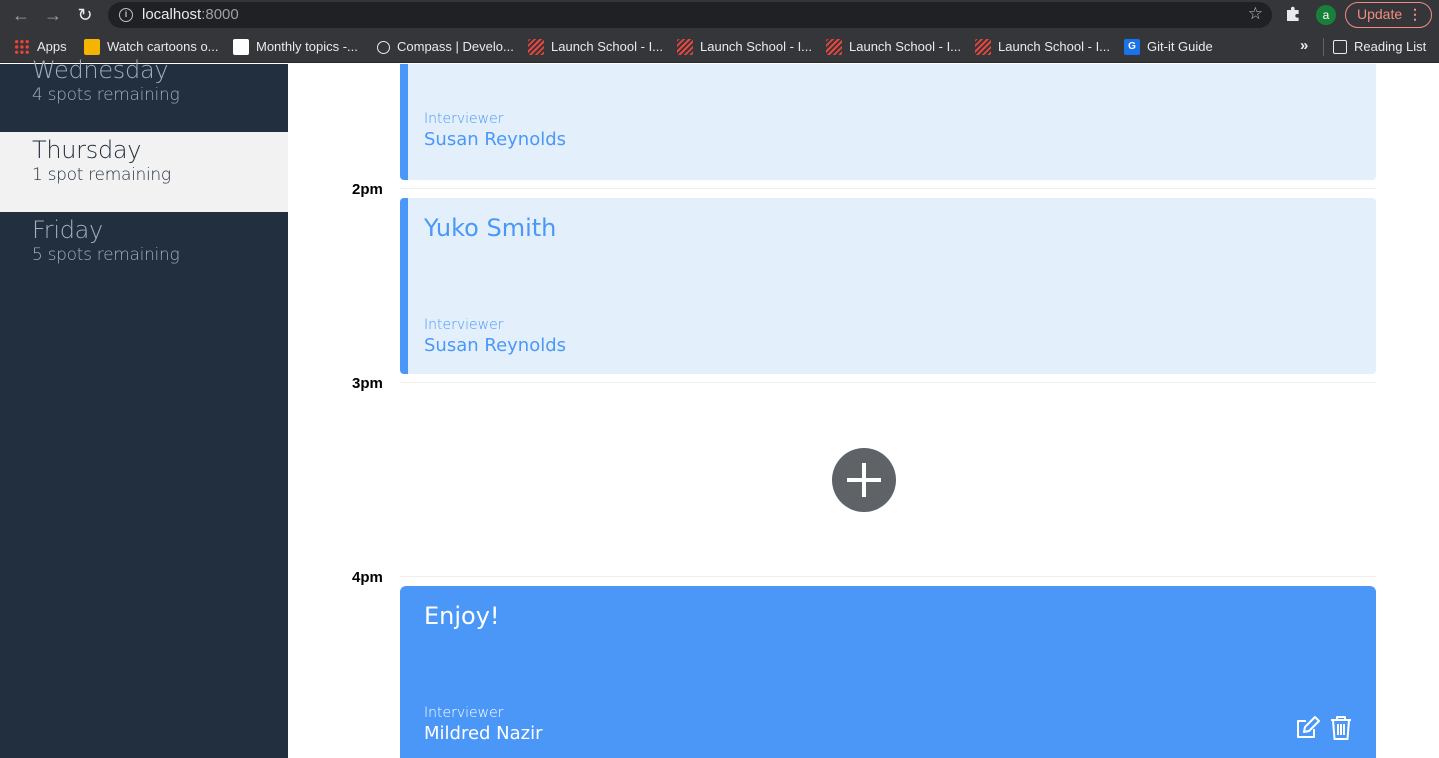  What do you see at coordinates (367, 189) in the screenshot?
I see `time-label: 2pm` at bounding box center [367, 189].